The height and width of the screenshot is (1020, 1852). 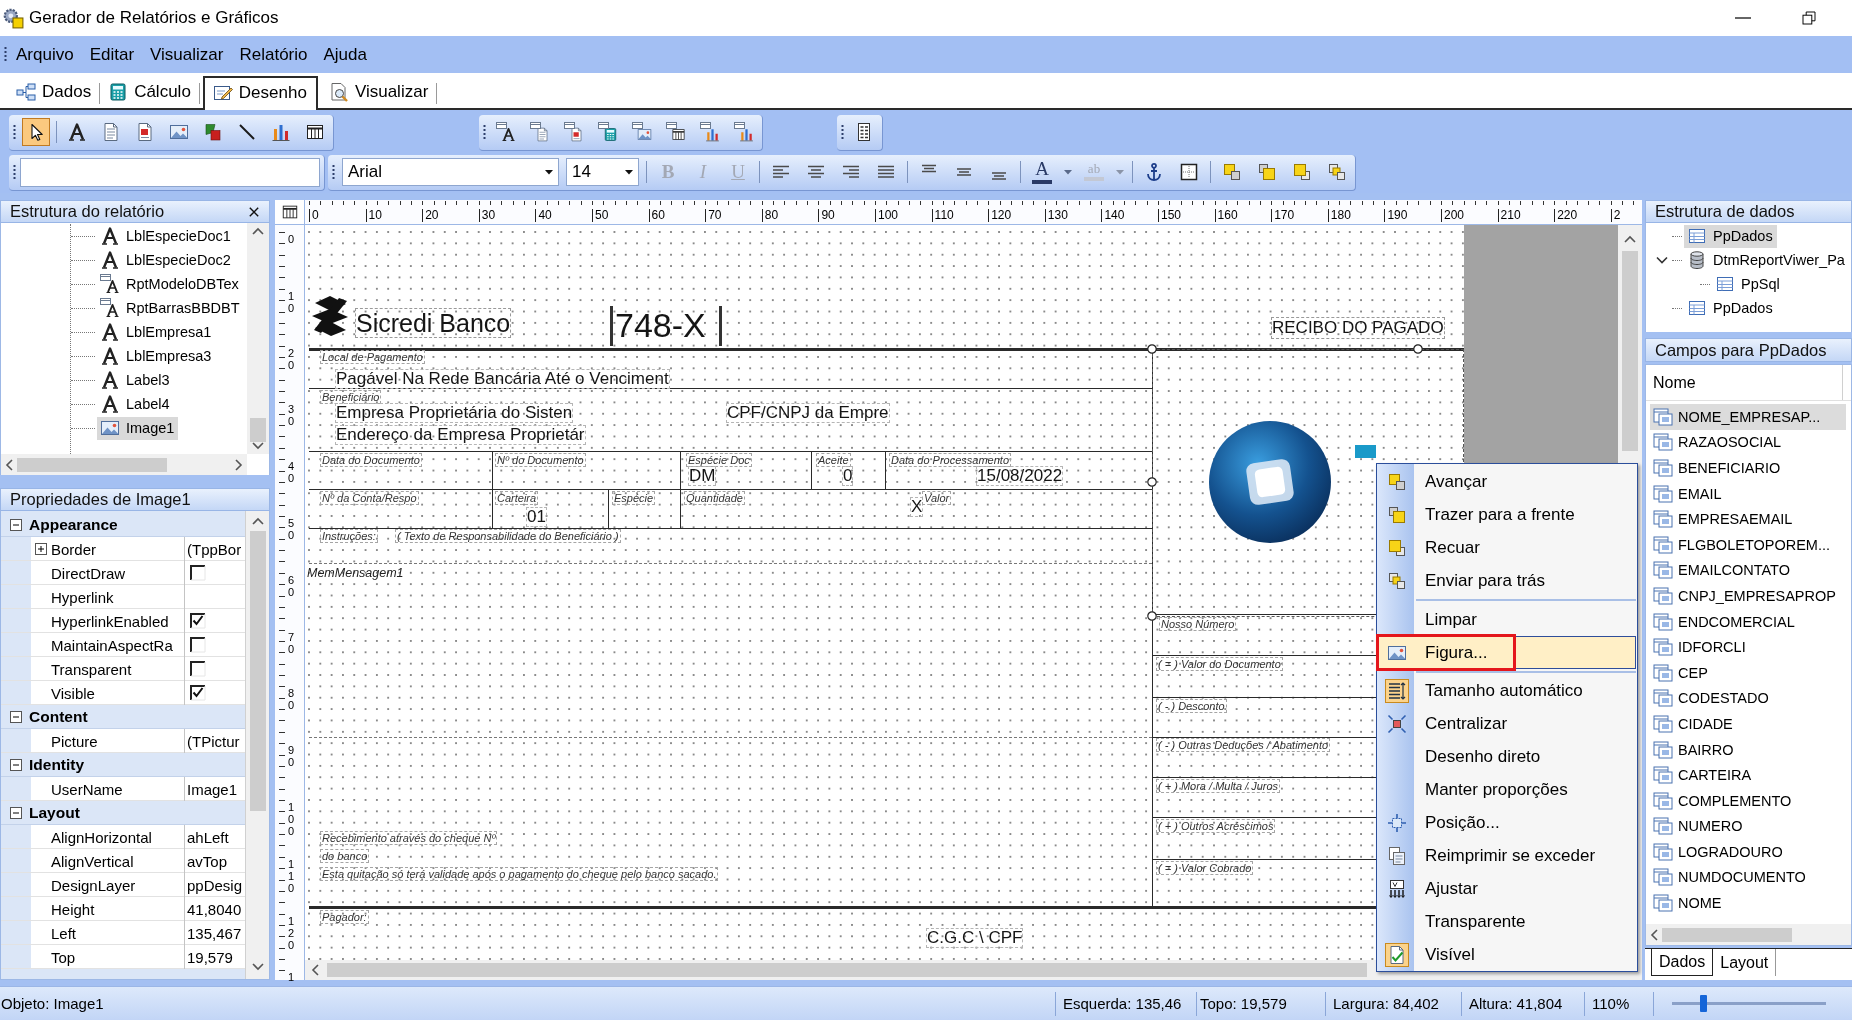 What do you see at coordinates (41, 549) in the screenshot?
I see `expand-icon` at bounding box center [41, 549].